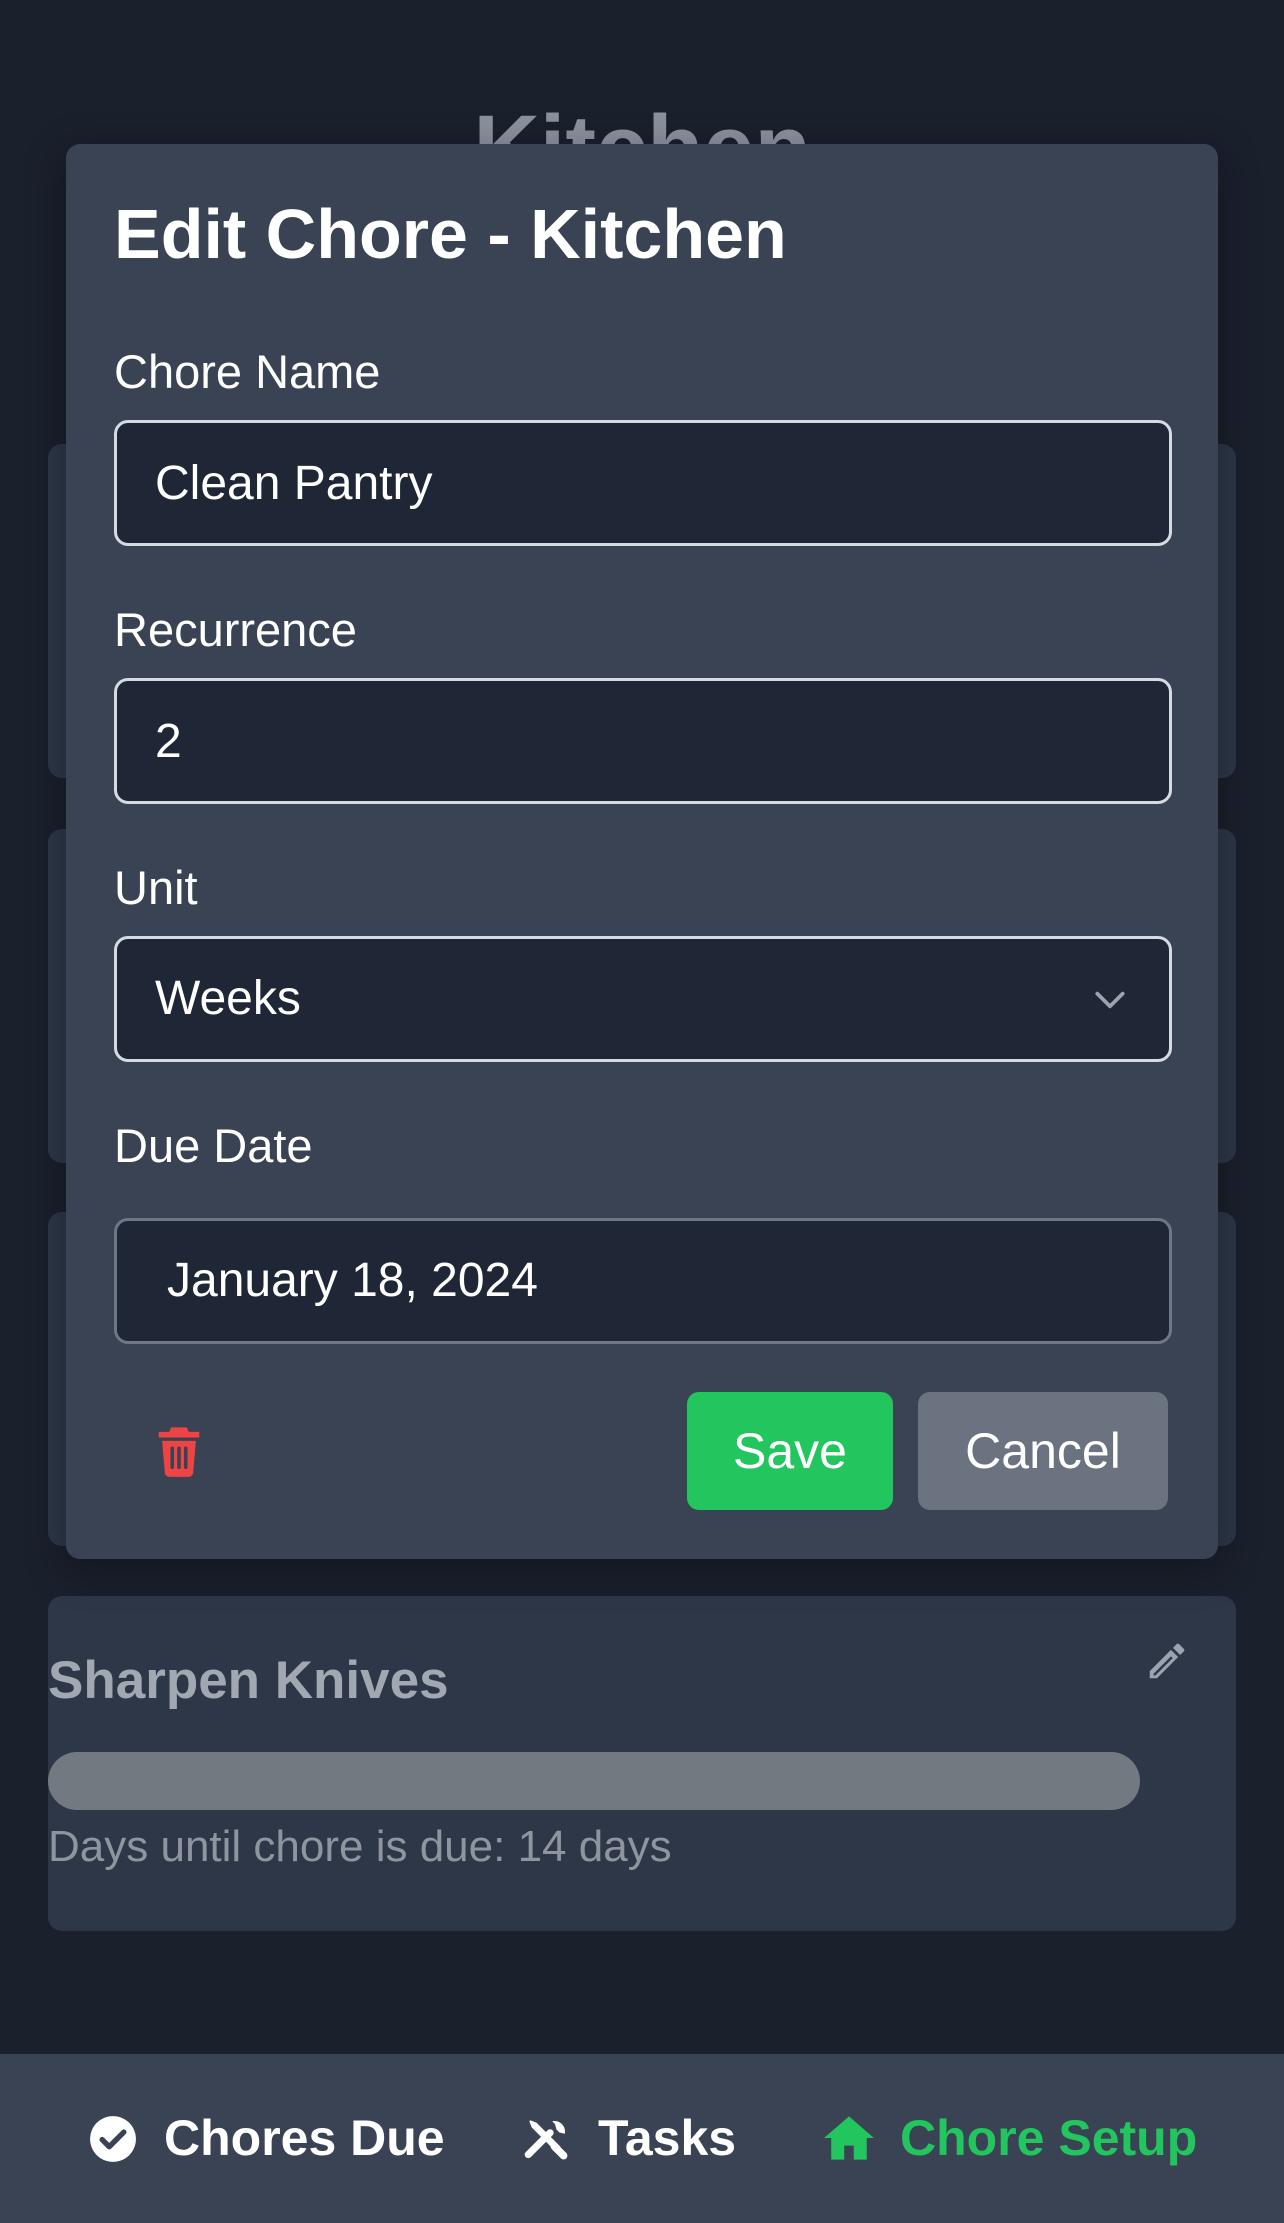  I want to click on due-date-value: January 18, 2024, so click(352, 1280).